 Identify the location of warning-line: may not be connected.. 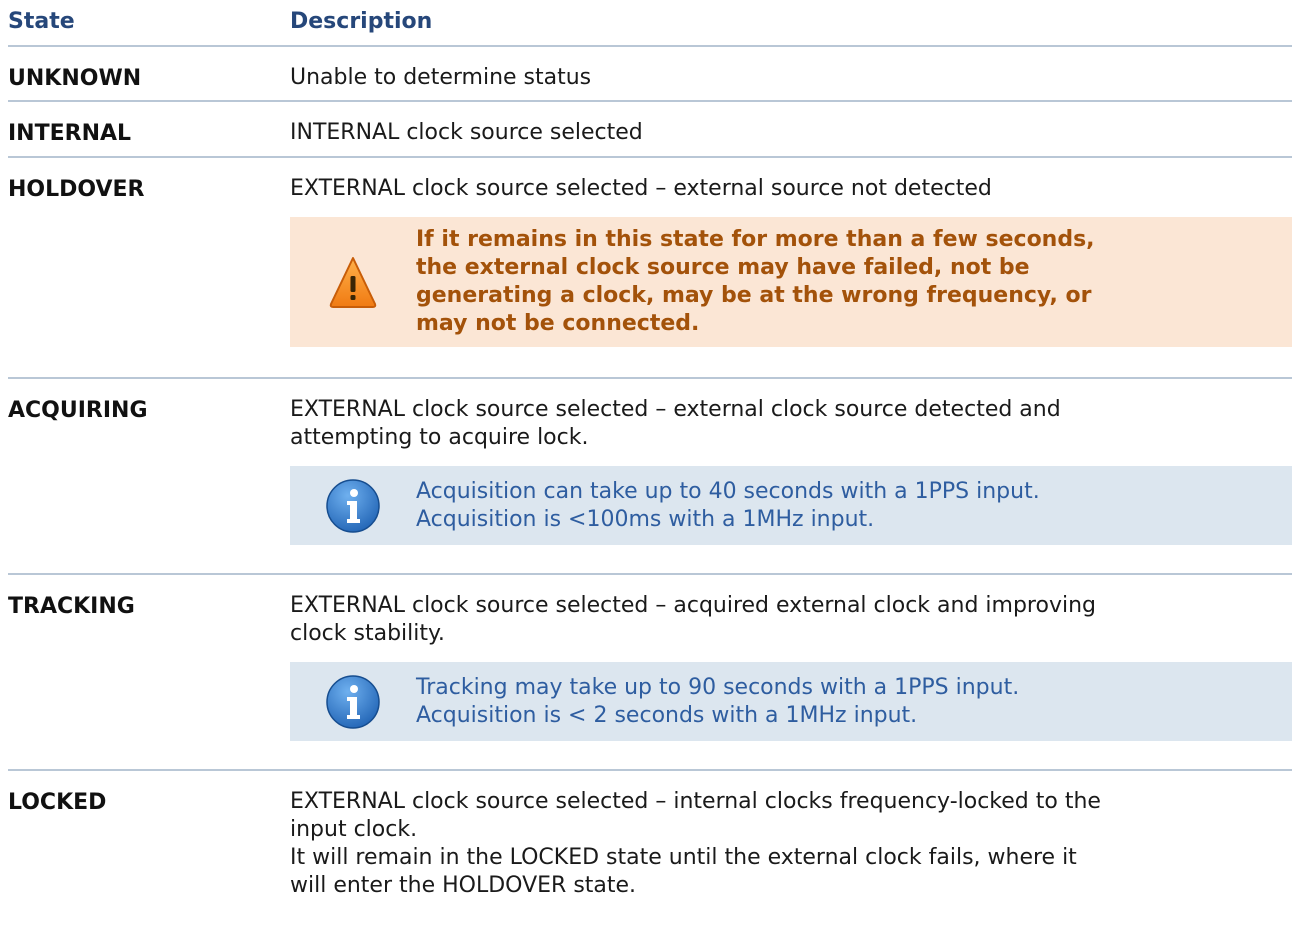
(558, 323).